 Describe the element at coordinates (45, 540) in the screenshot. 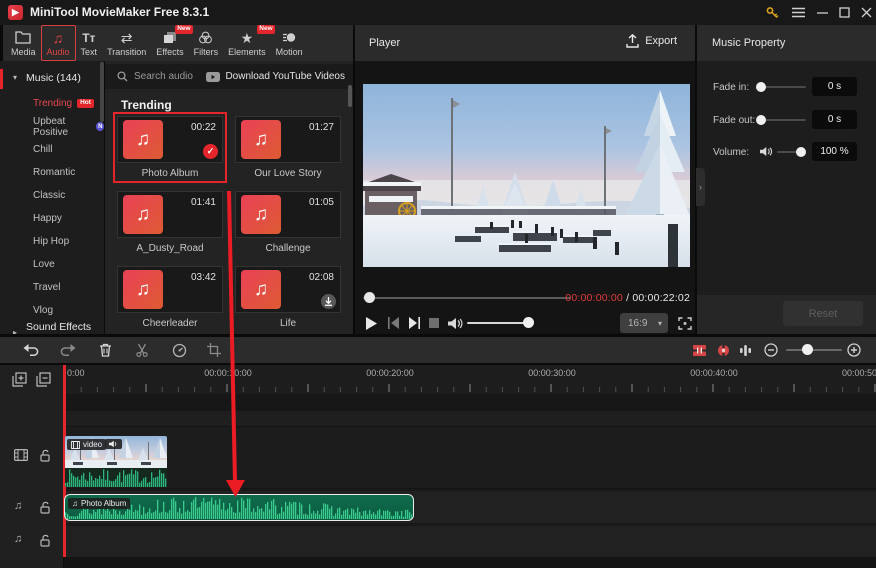

I see `audio-track-2-lock-icon` at that location.